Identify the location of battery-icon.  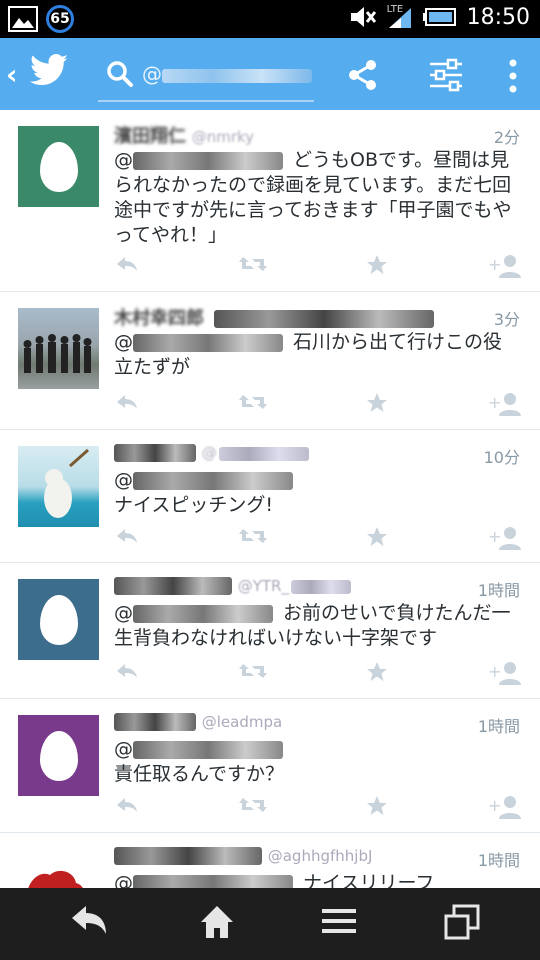
(439, 17).